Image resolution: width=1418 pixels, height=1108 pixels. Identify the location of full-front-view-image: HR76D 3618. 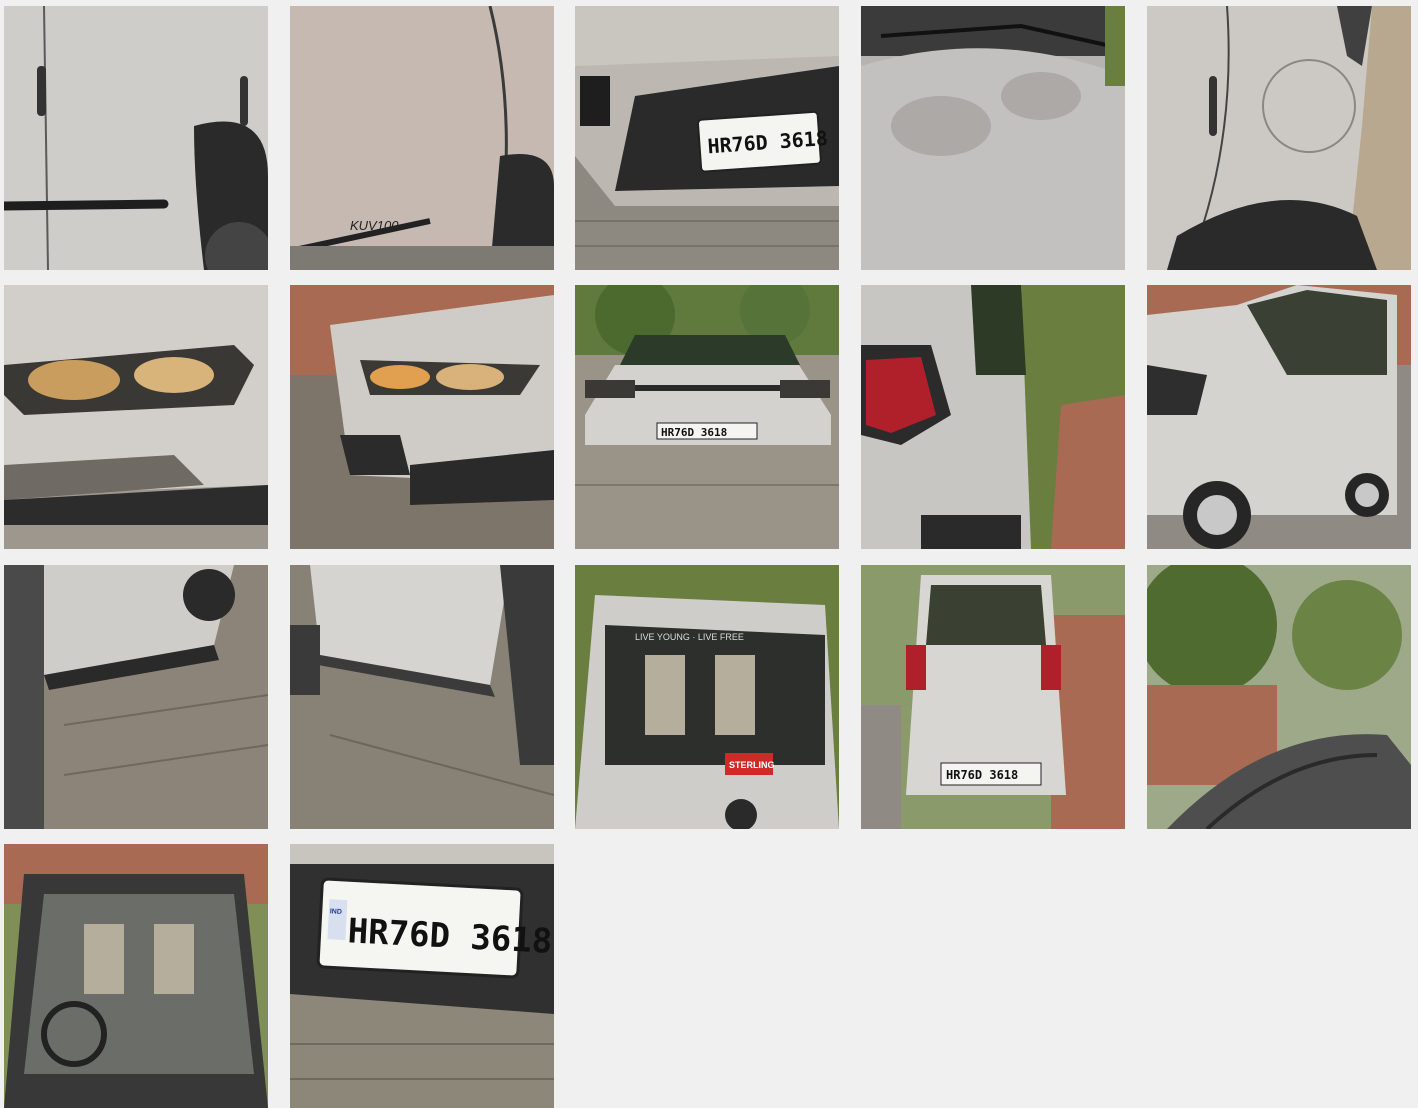
(707, 417).